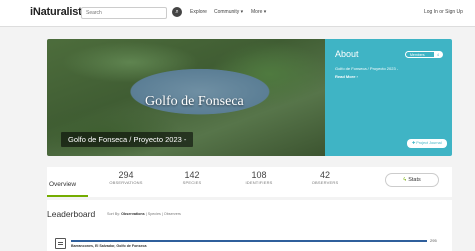  I want to click on members-button: Members 4, so click(424, 54).